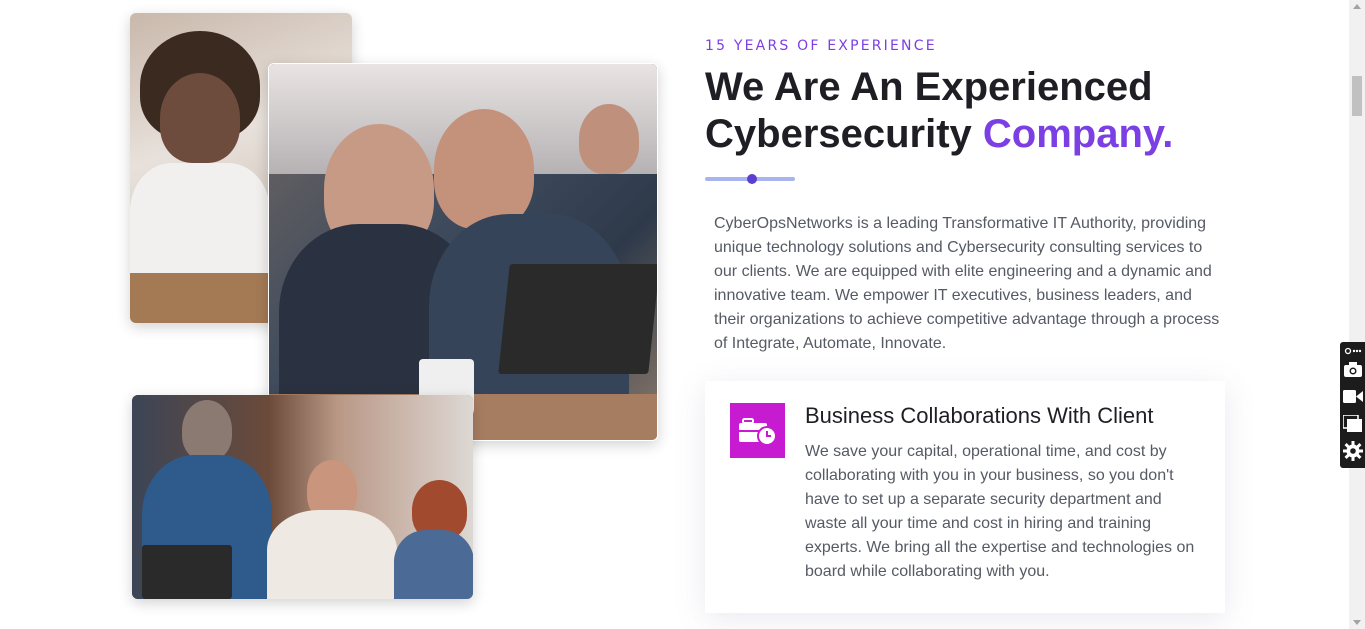 The height and width of the screenshot is (629, 1365). I want to click on briefcase-clock-icon, so click(757, 430).